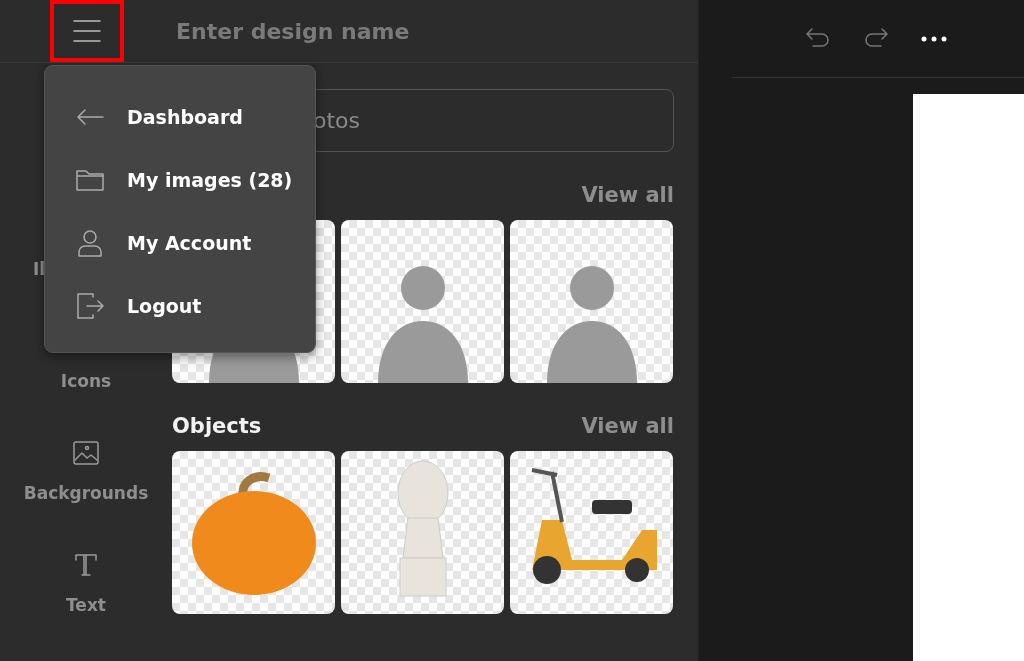 This screenshot has height=661, width=1024. I want to click on sidebar-label: Icons, so click(86, 381).